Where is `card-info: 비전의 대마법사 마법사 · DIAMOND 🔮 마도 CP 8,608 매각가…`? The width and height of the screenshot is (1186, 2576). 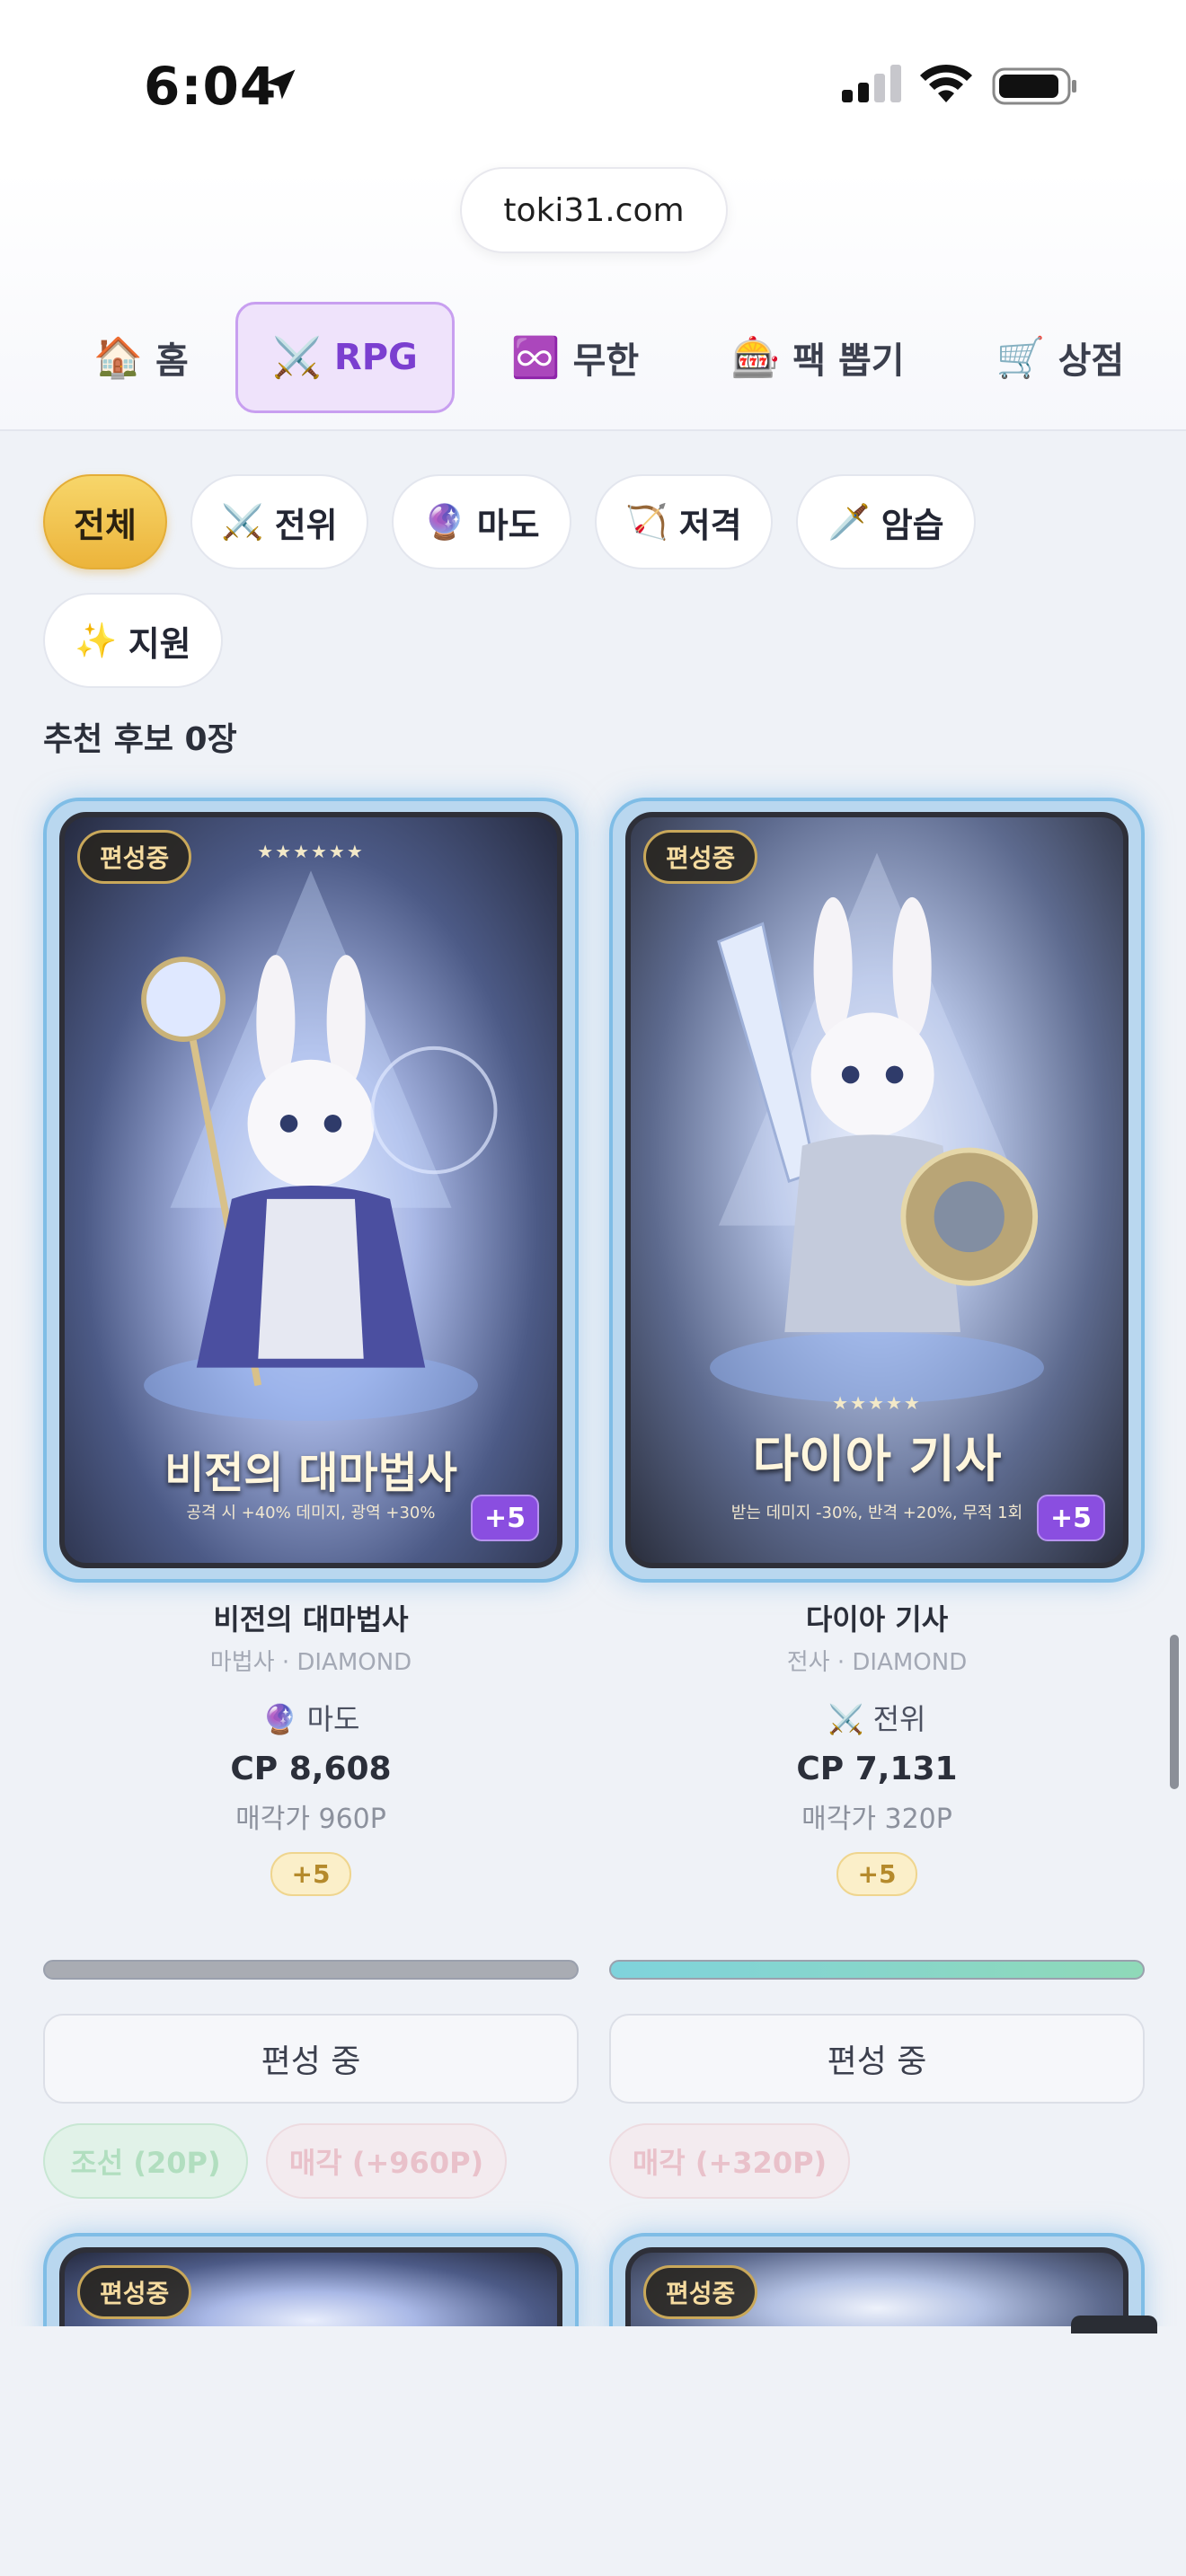 card-info: 비전의 대마법사 마법사 · DIAMOND 🔮 마도 CP 8,608 매각가… is located at coordinates (311, 1746).